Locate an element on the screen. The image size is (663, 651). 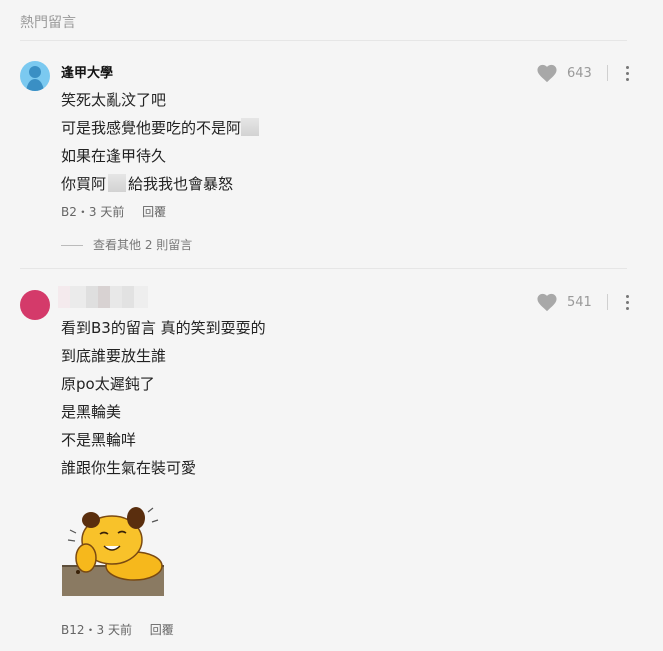
like-group: 643 is located at coordinates (584, 73).